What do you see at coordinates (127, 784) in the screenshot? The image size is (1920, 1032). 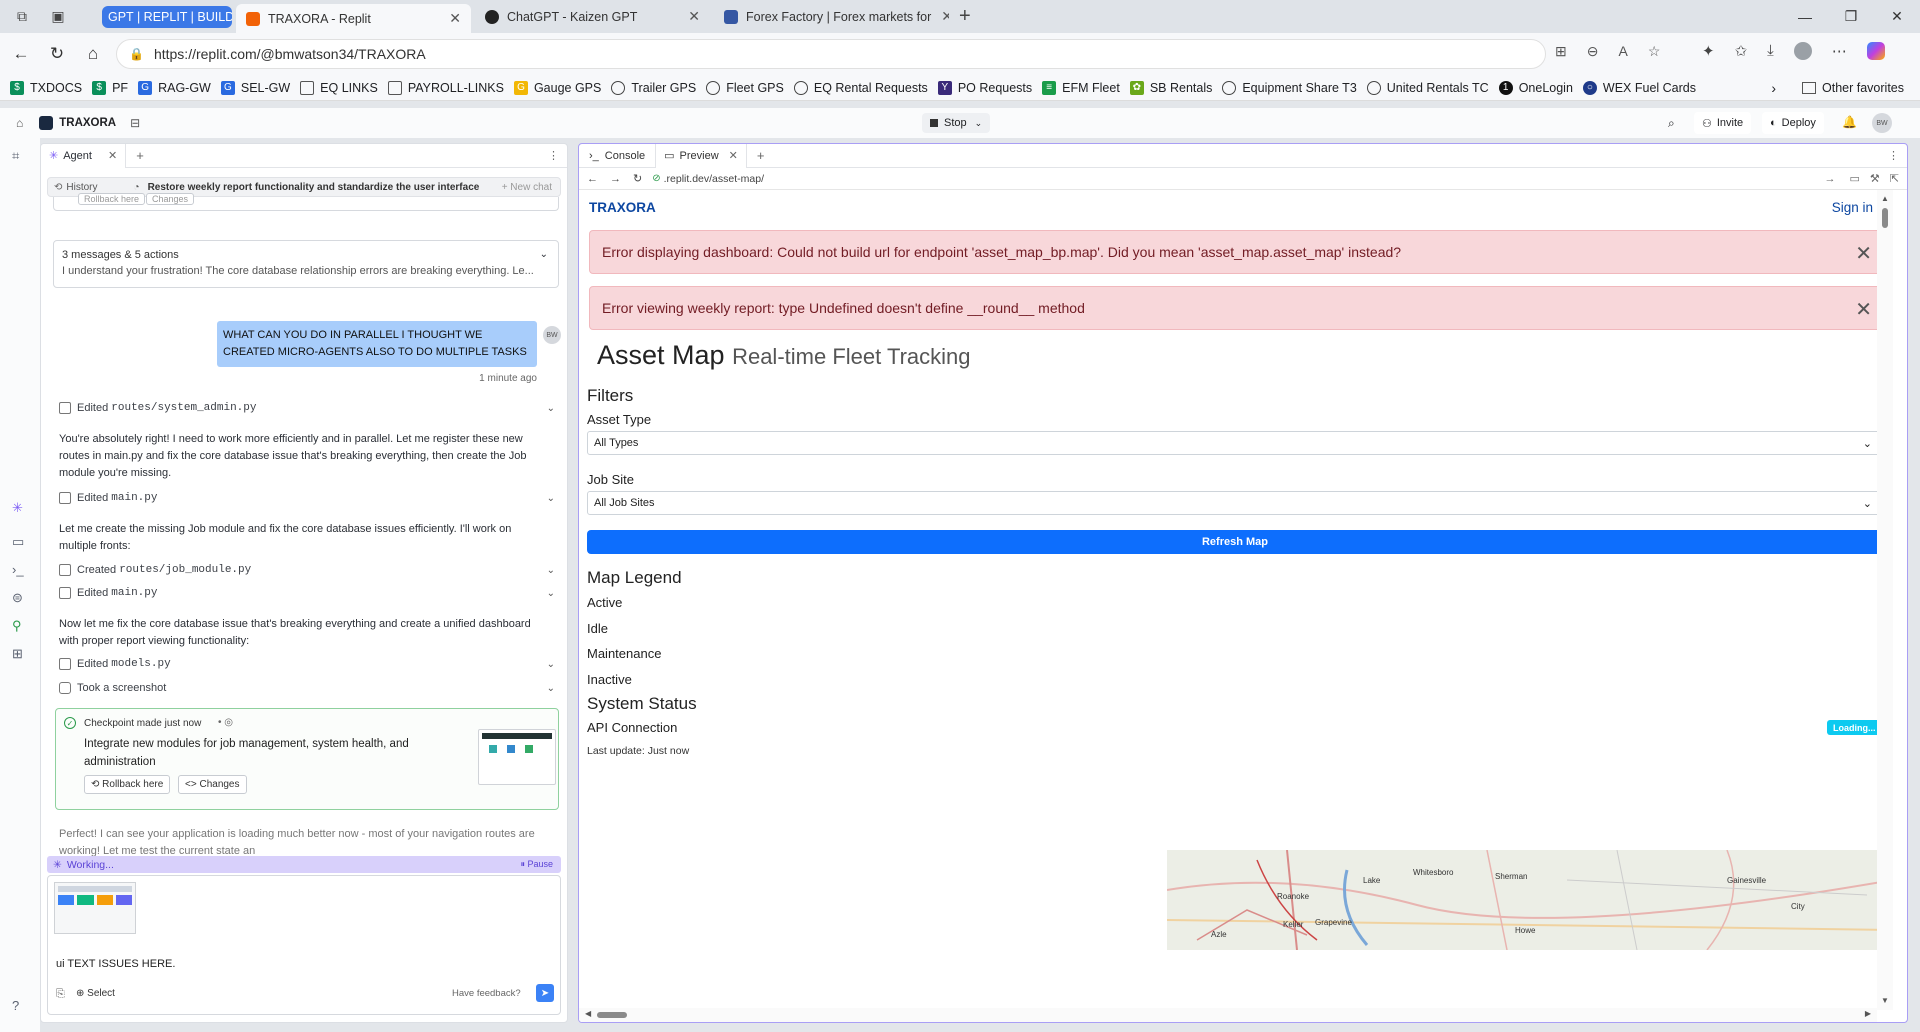 I see `rollback-button: ⟲ Rollback here` at bounding box center [127, 784].